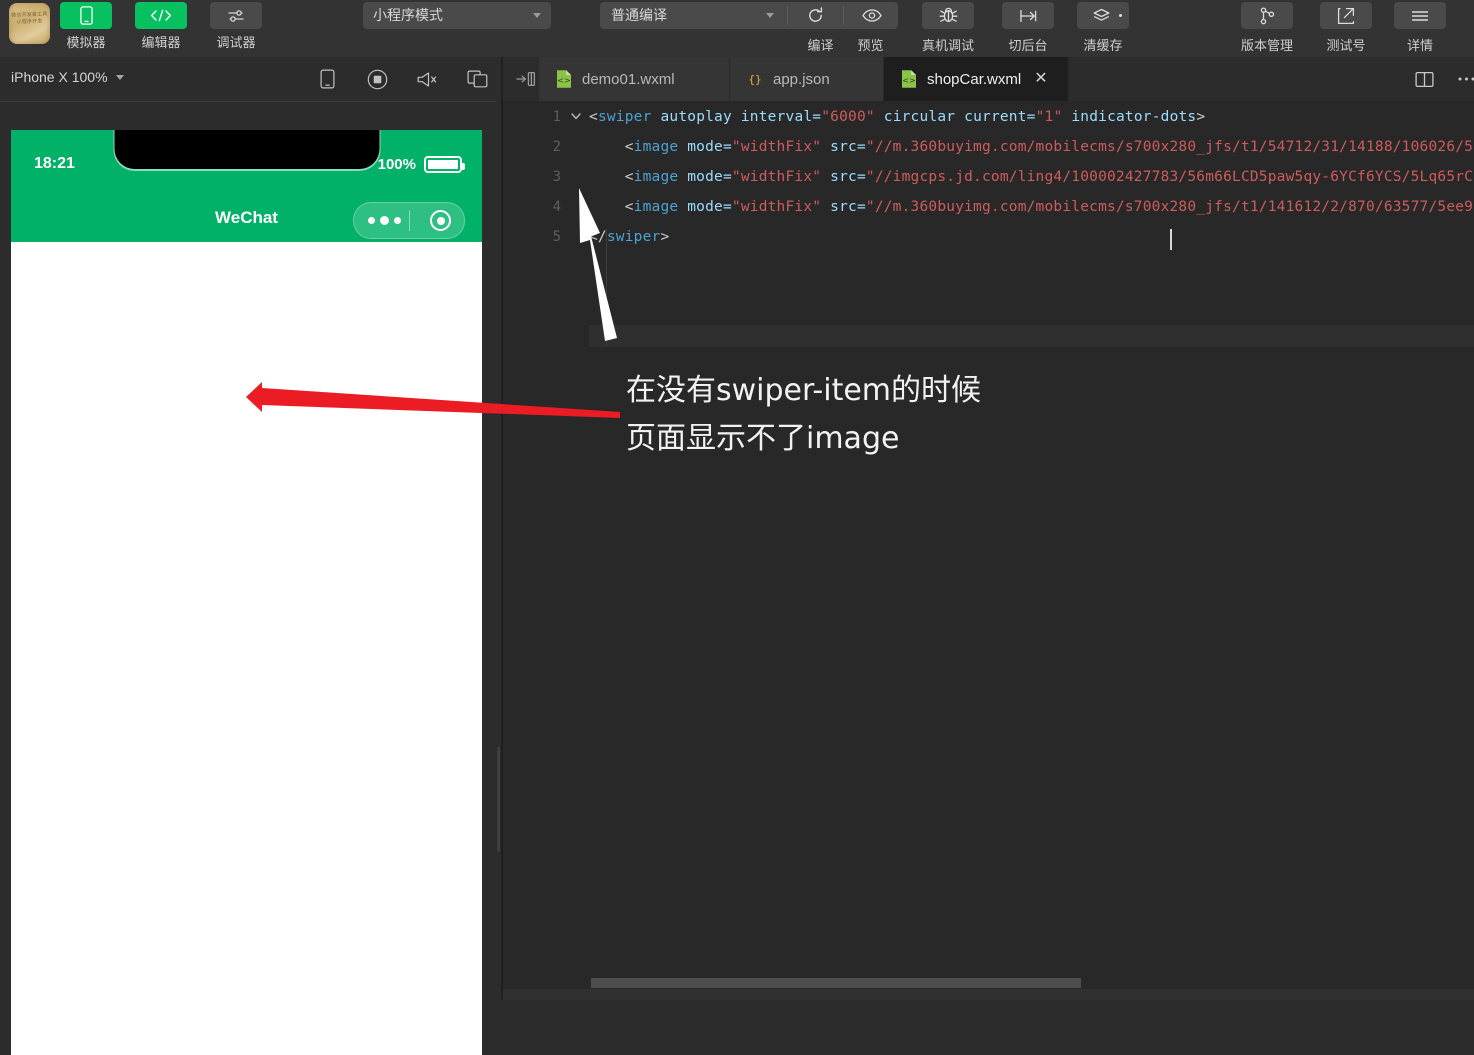  I want to click on layers-icon, so click(1103, 16).